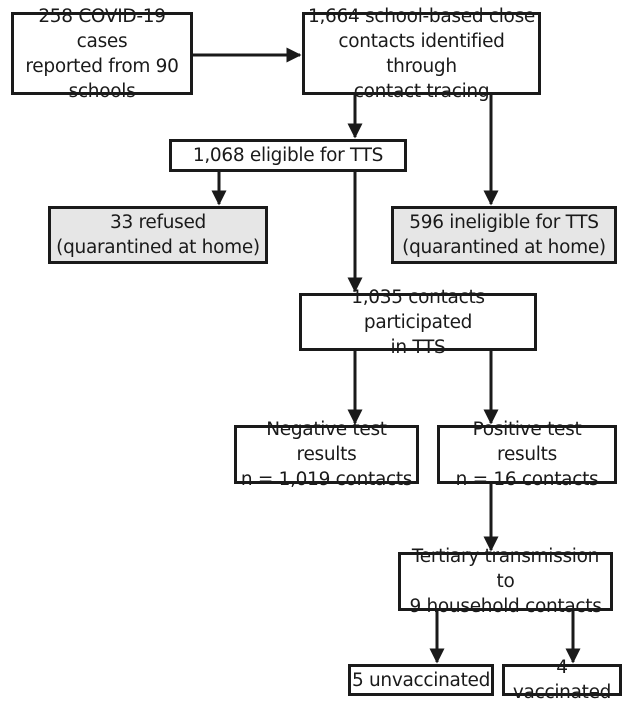 This screenshot has width=635, height=709. What do you see at coordinates (326, 479) in the screenshot?
I see `node-negative-line: n = 1,019 contacts` at bounding box center [326, 479].